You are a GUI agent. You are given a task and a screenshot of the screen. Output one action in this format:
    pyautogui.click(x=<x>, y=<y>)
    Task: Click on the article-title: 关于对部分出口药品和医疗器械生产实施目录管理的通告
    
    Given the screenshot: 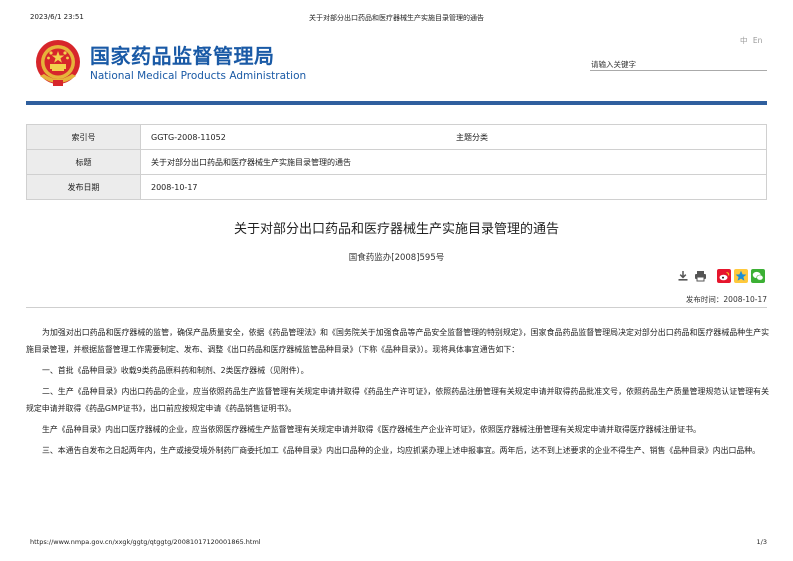 What is the action you would take?
    pyautogui.click(x=396, y=229)
    